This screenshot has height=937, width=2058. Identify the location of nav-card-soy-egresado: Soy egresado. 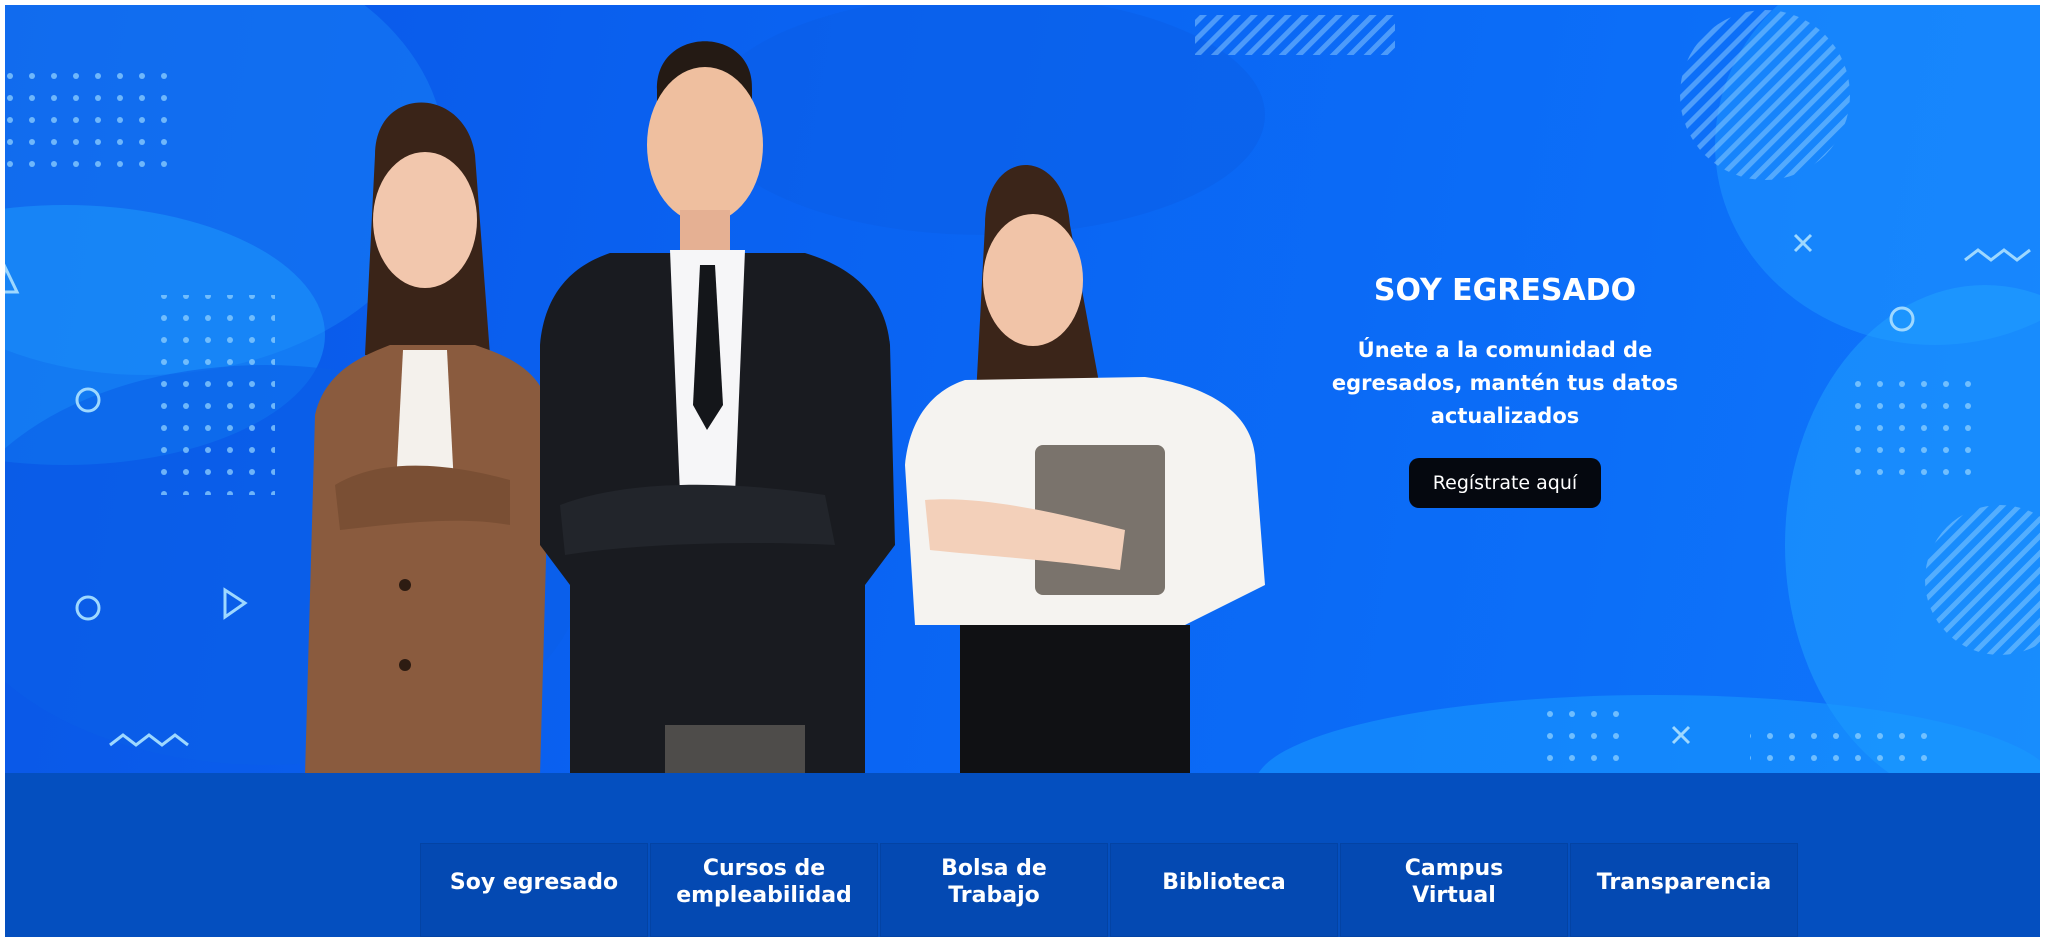
(534, 890).